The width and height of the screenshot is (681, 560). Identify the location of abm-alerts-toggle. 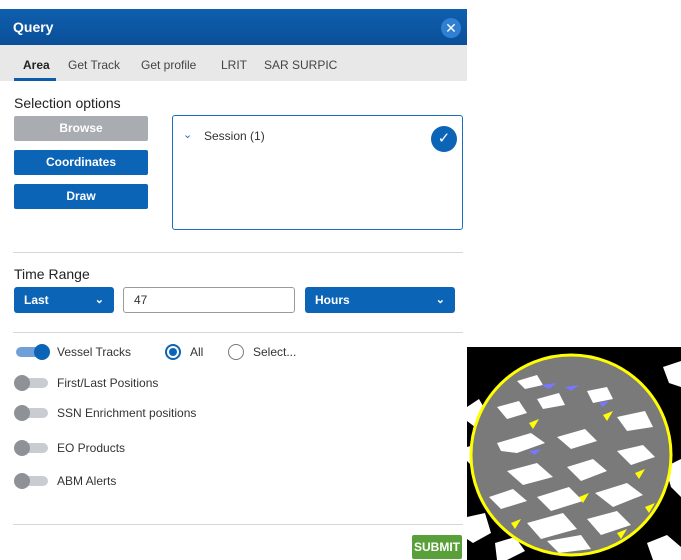
(32, 481).